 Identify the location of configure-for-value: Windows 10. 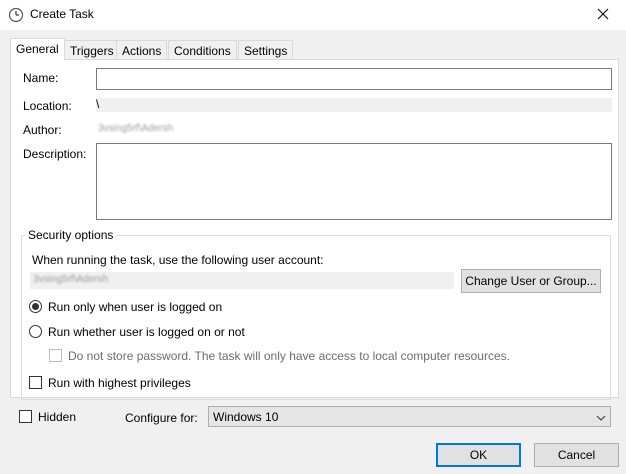
(246, 417).